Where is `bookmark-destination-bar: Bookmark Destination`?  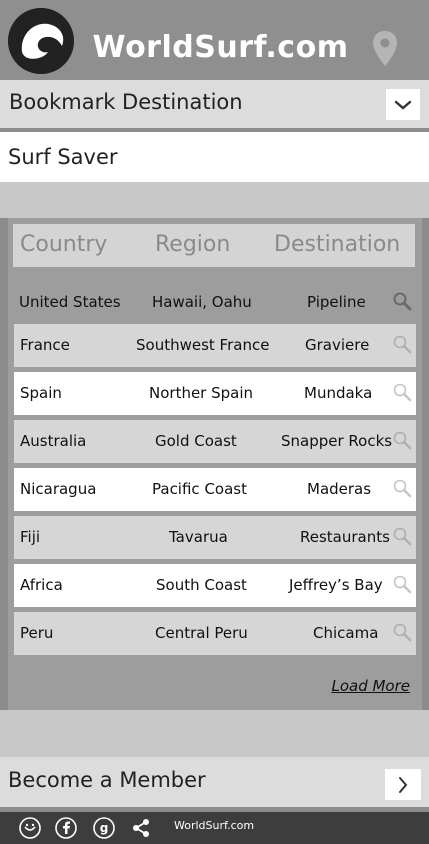 bookmark-destination-bar: Bookmark Destination is located at coordinates (214, 104).